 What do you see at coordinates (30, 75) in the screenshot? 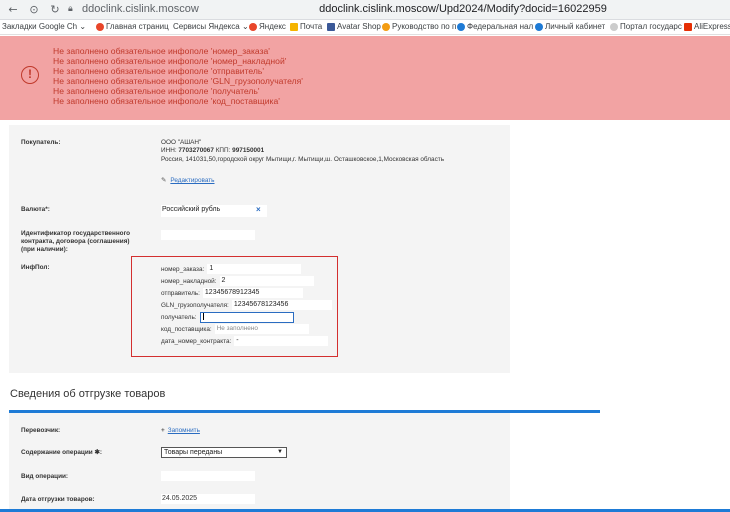
I see `alert-icon: !` at bounding box center [30, 75].